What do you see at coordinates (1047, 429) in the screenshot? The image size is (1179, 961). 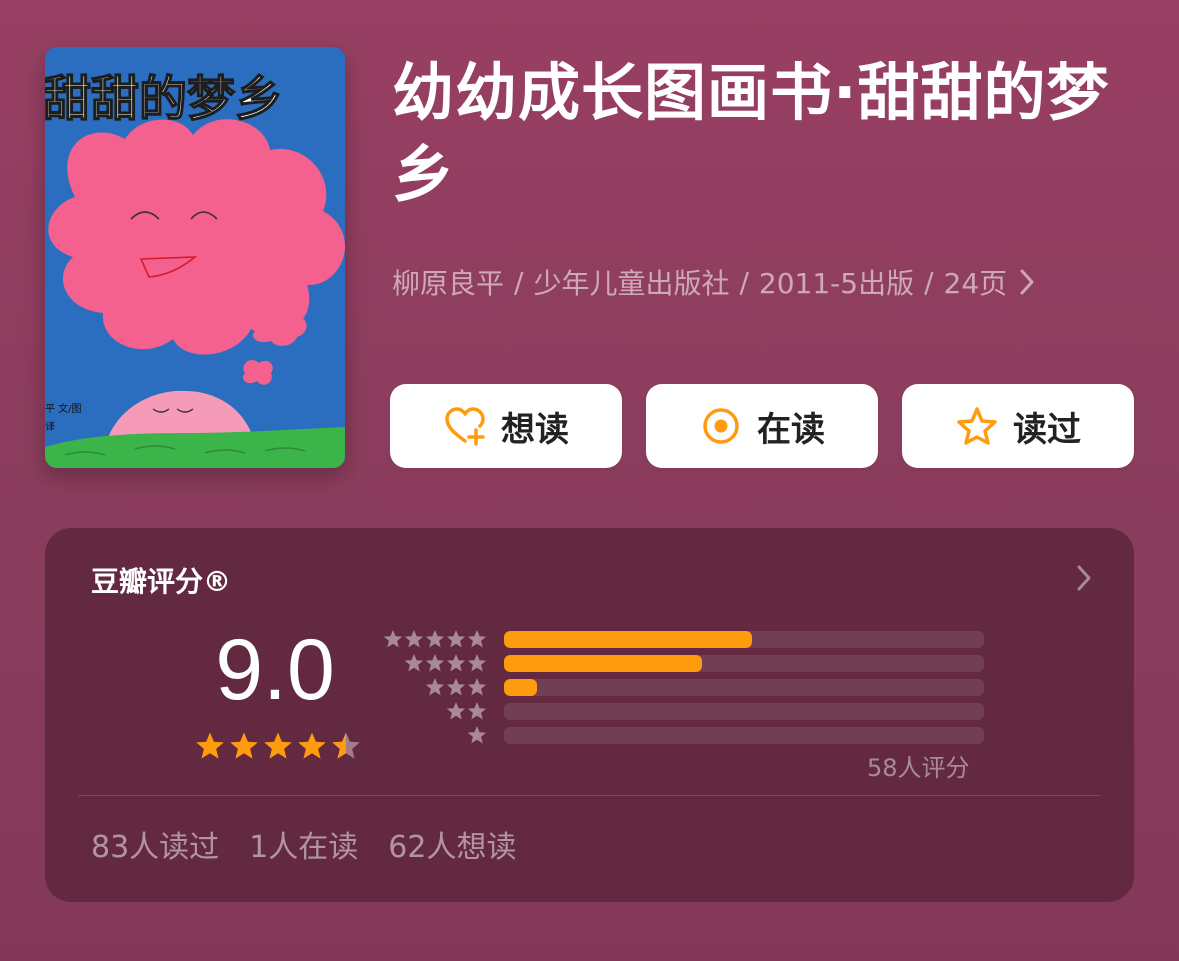 I see `have-read-label: 读过` at bounding box center [1047, 429].